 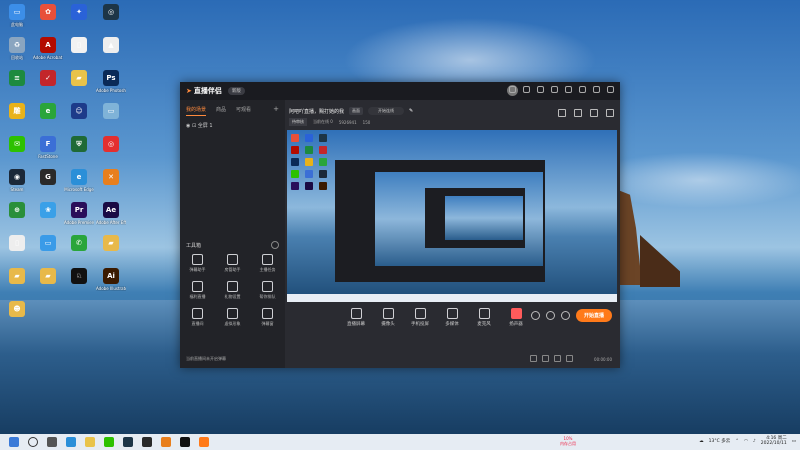 What do you see at coordinates (197, 317) in the screenshot?
I see `tool-room: 直播间` at bounding box center [197, 317].